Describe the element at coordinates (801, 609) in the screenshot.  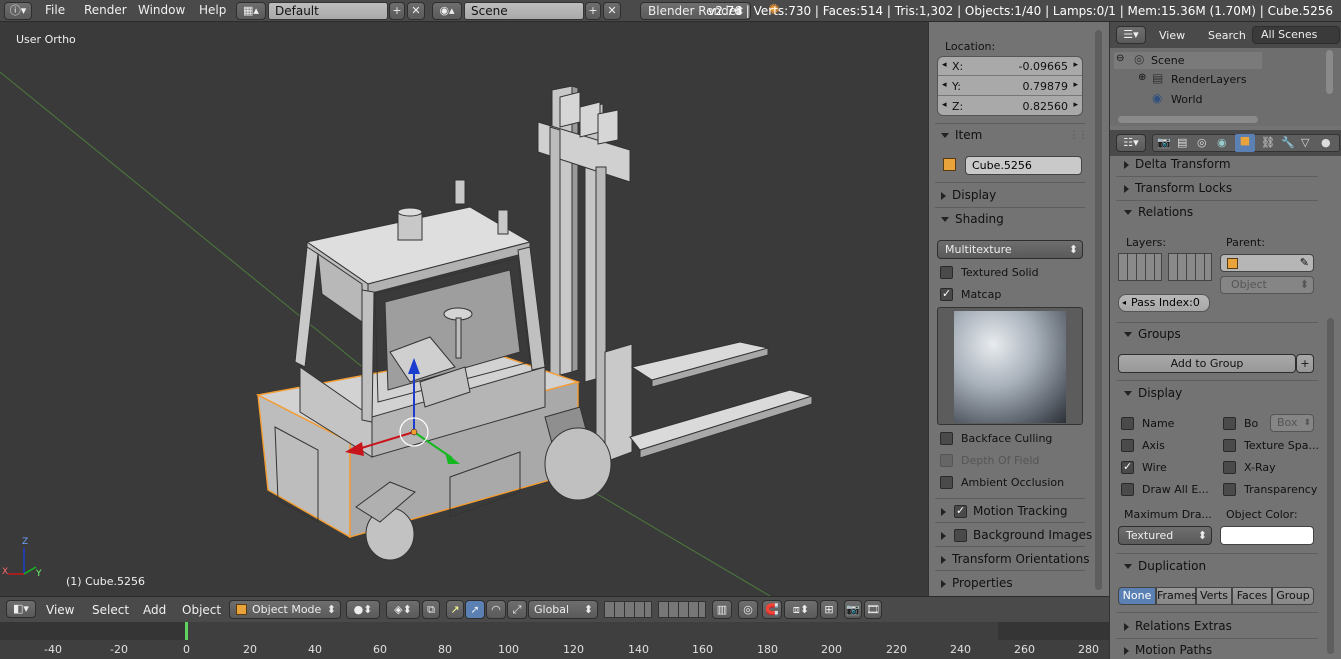
I see `snap-element-dropdown: ⧈⬍` at that location.